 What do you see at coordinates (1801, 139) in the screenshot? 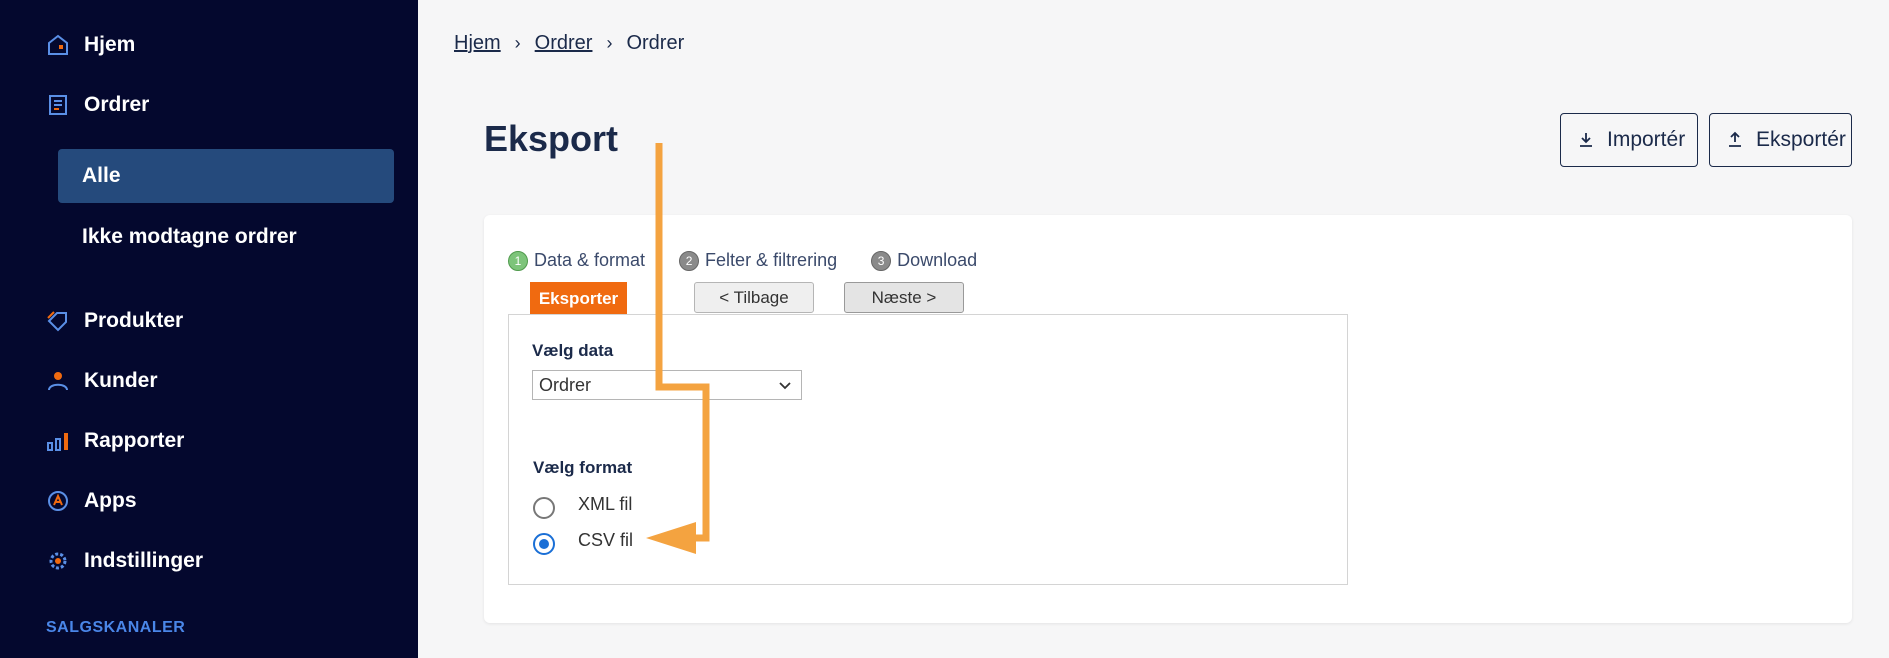
I see `export-button-label: Eksportér` at bounding box center [1801, 139].